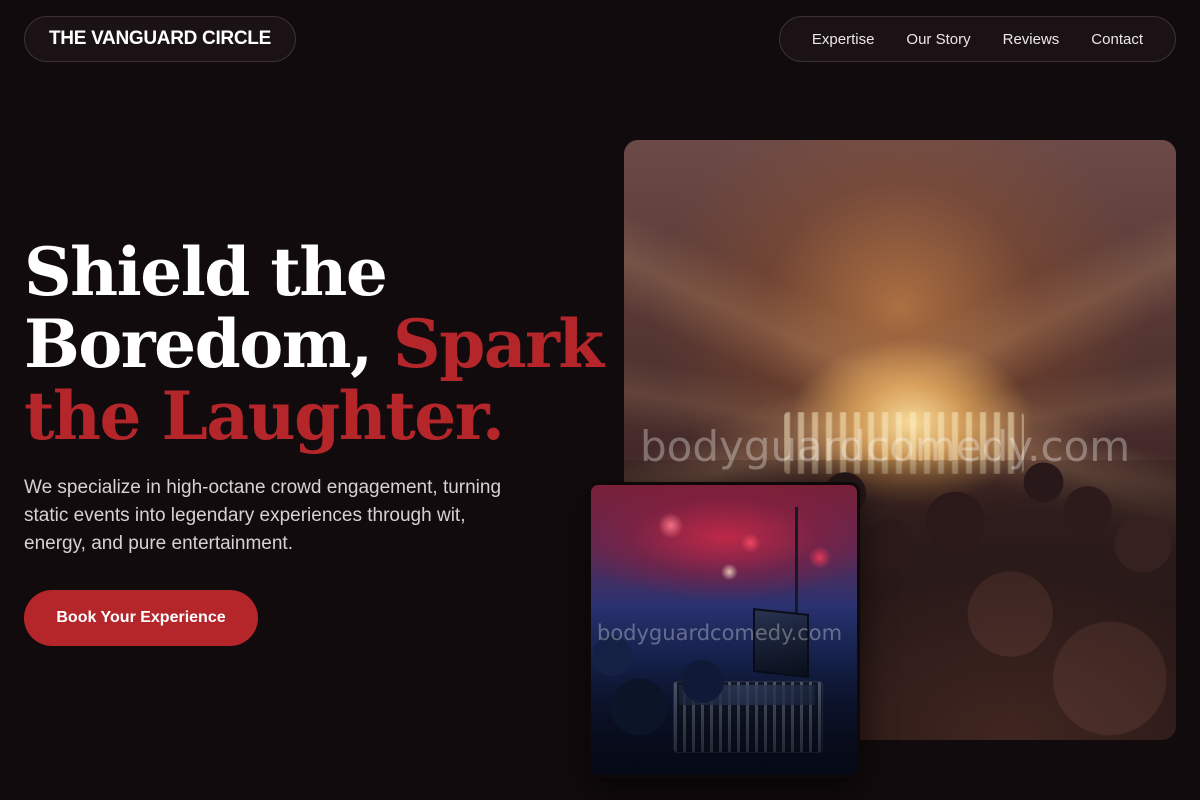 Image resolution: width=1200 pixels, height=800 pixels. What do you see at coordinates (141, 618) in the screenshot?
I see `book-experience-button: Book Your Experience` at bounding box center [141, 618].